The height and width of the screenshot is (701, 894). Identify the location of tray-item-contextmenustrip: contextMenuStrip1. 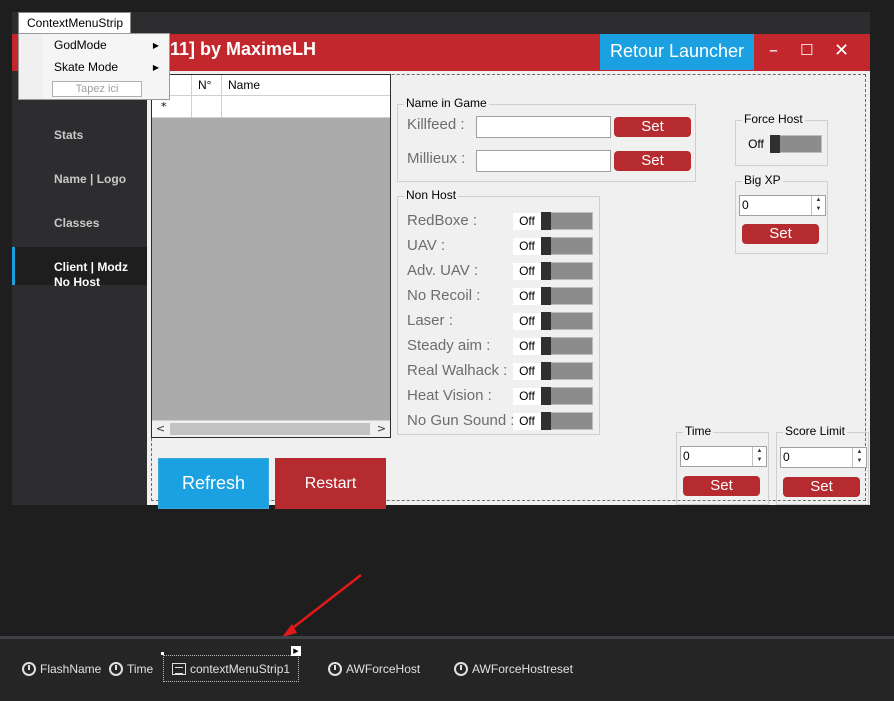
(231, 668).